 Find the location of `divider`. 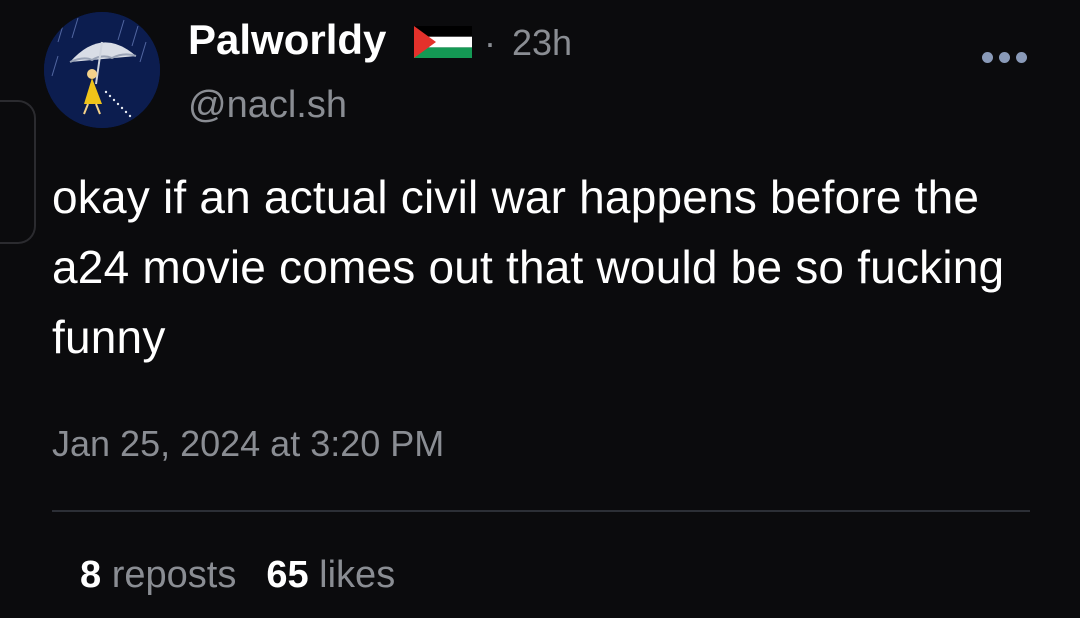

divider is located at coordinates (541, 511).